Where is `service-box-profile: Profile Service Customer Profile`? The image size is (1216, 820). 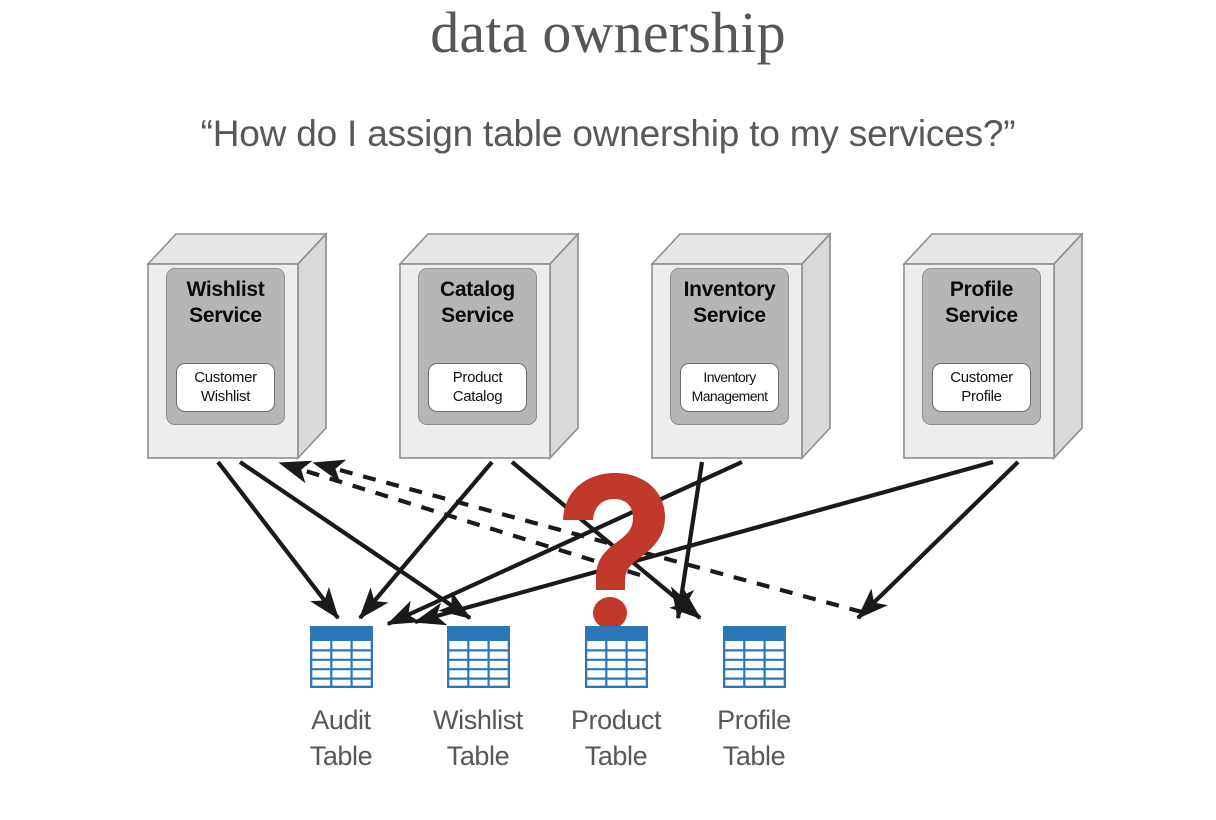 service-box-profile: Profile Service Customer Profile is located at coordinates (993, 346).